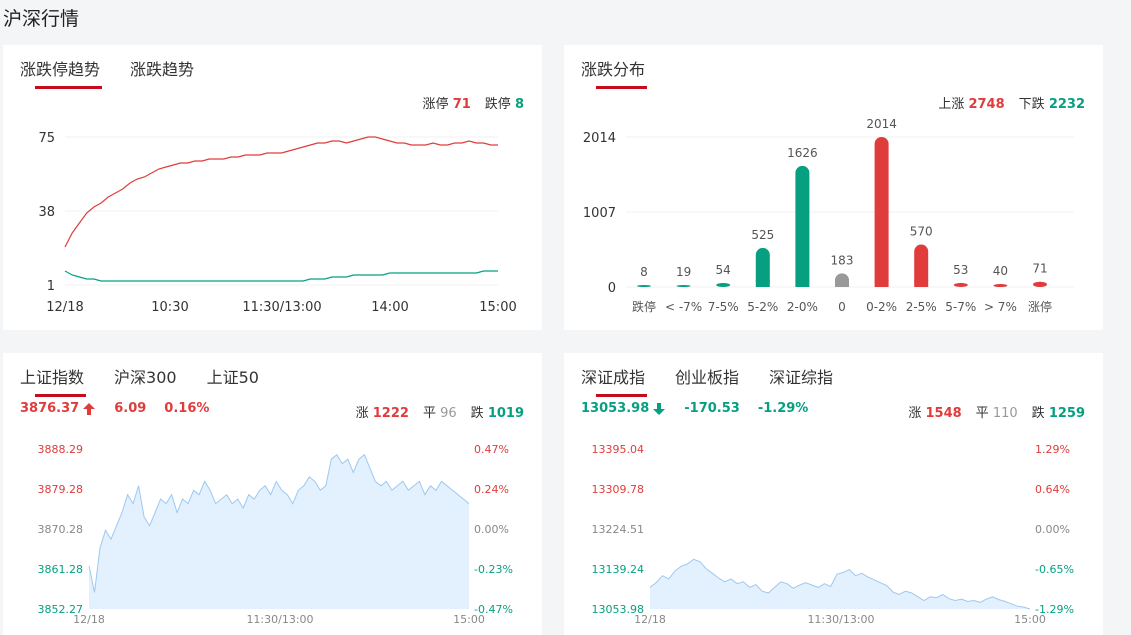 Image resolution: width=1131 pixels, height=635 pixels. I want to click on y-left-label: 3888.29, so click(61, 449).